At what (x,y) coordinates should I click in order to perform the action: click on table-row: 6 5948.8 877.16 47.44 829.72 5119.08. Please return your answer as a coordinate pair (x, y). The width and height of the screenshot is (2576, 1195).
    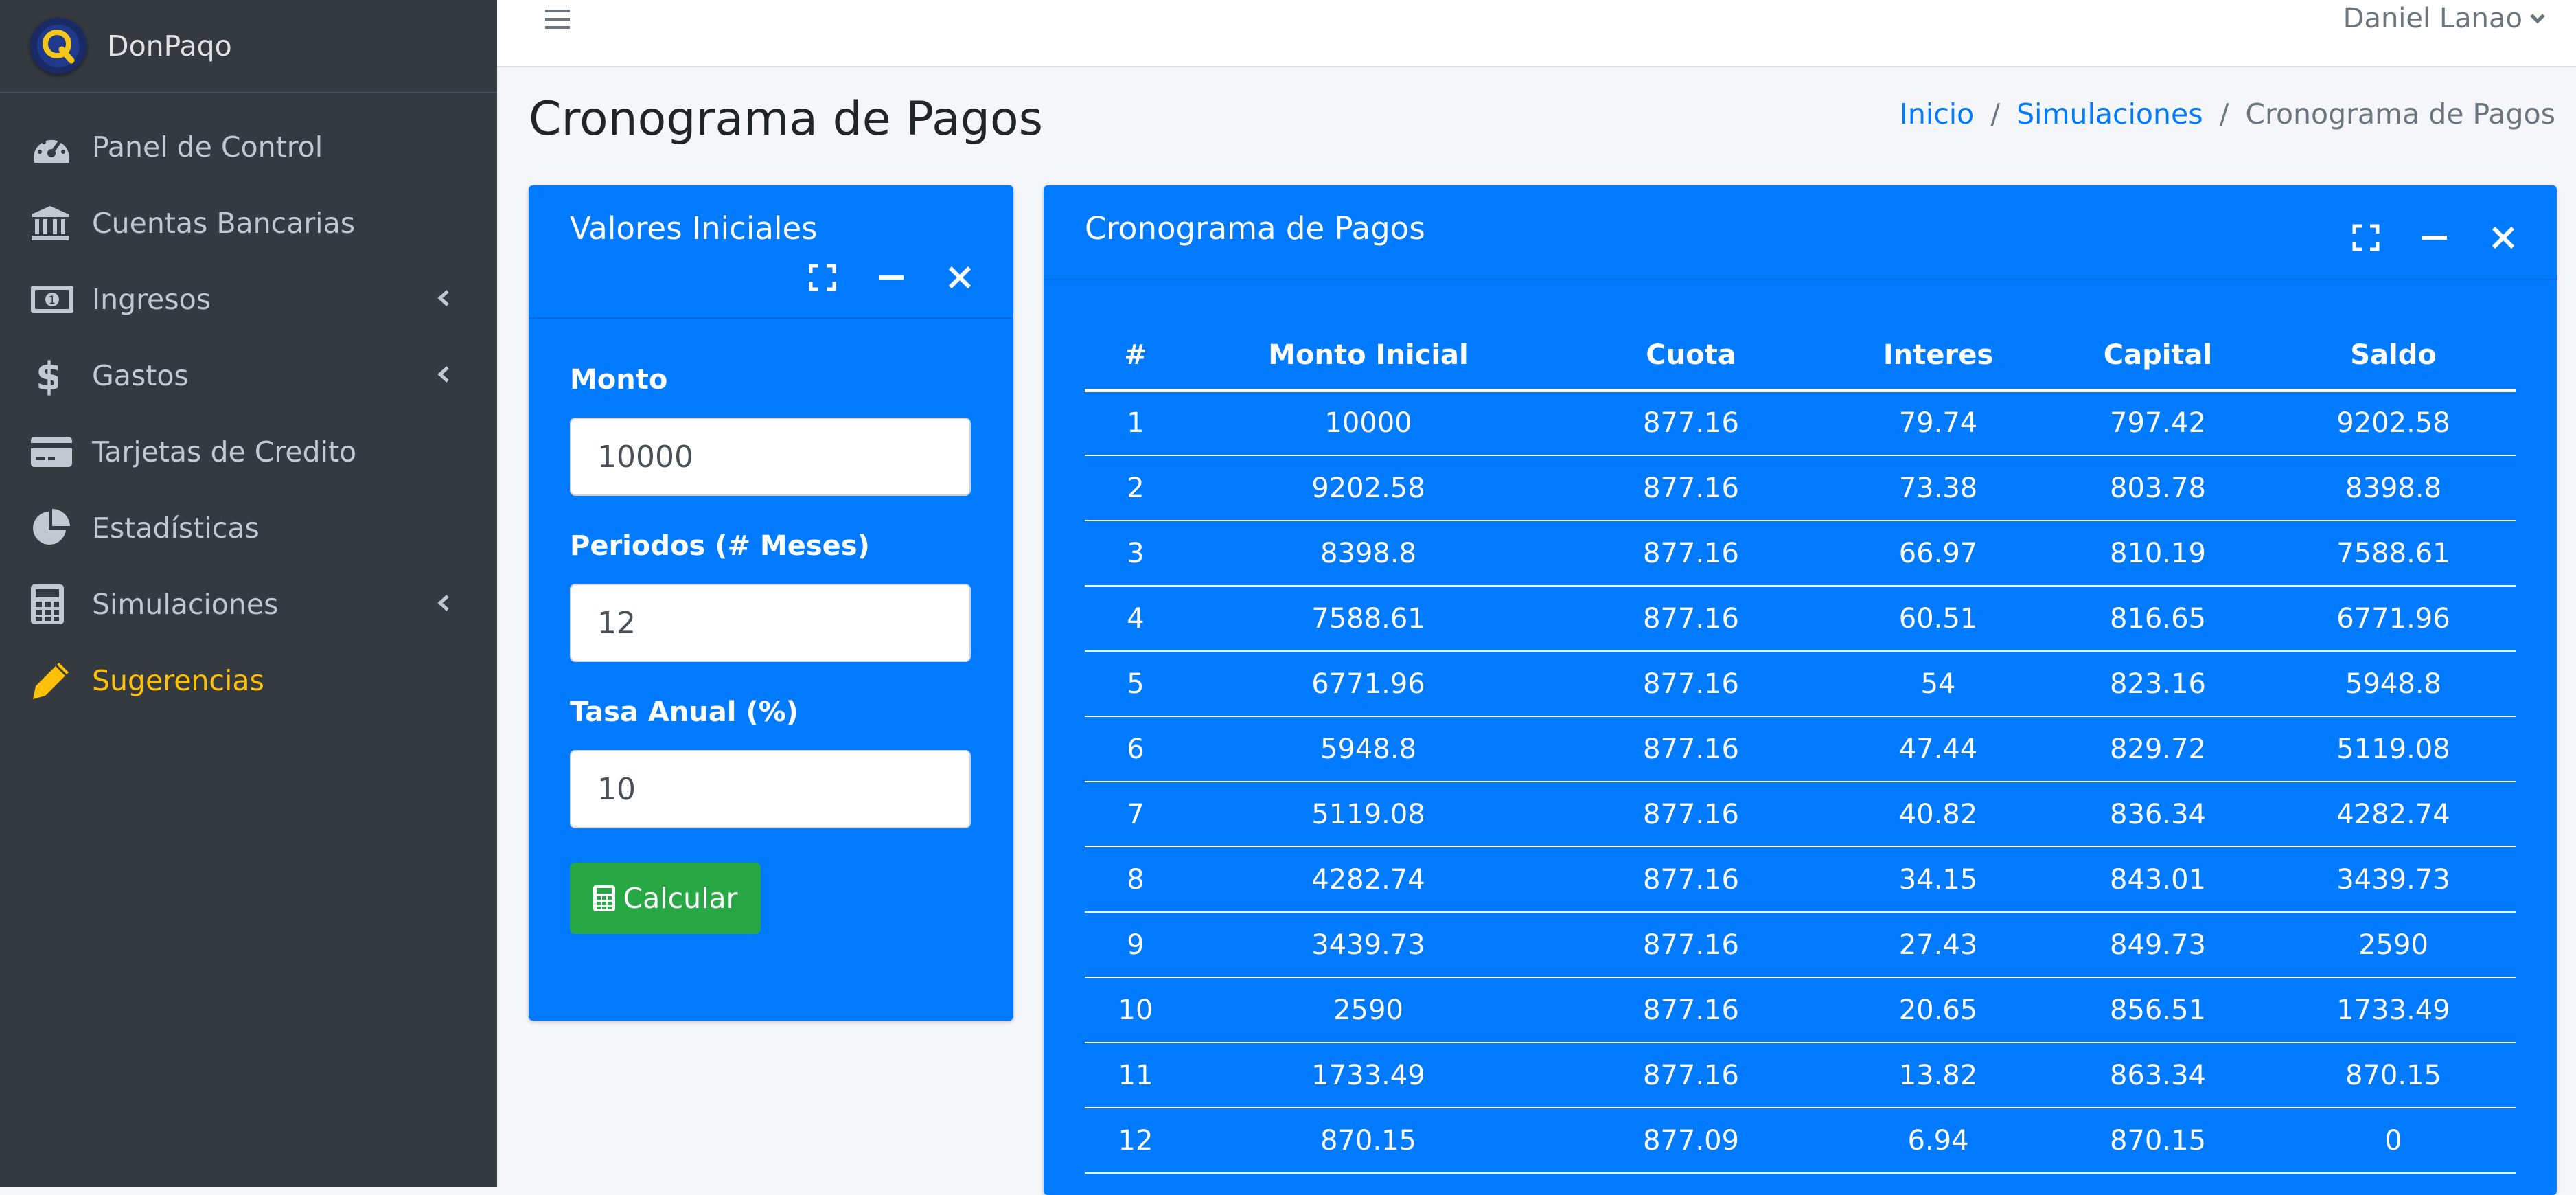
    Looking at the image, I should click on (1800, 749).